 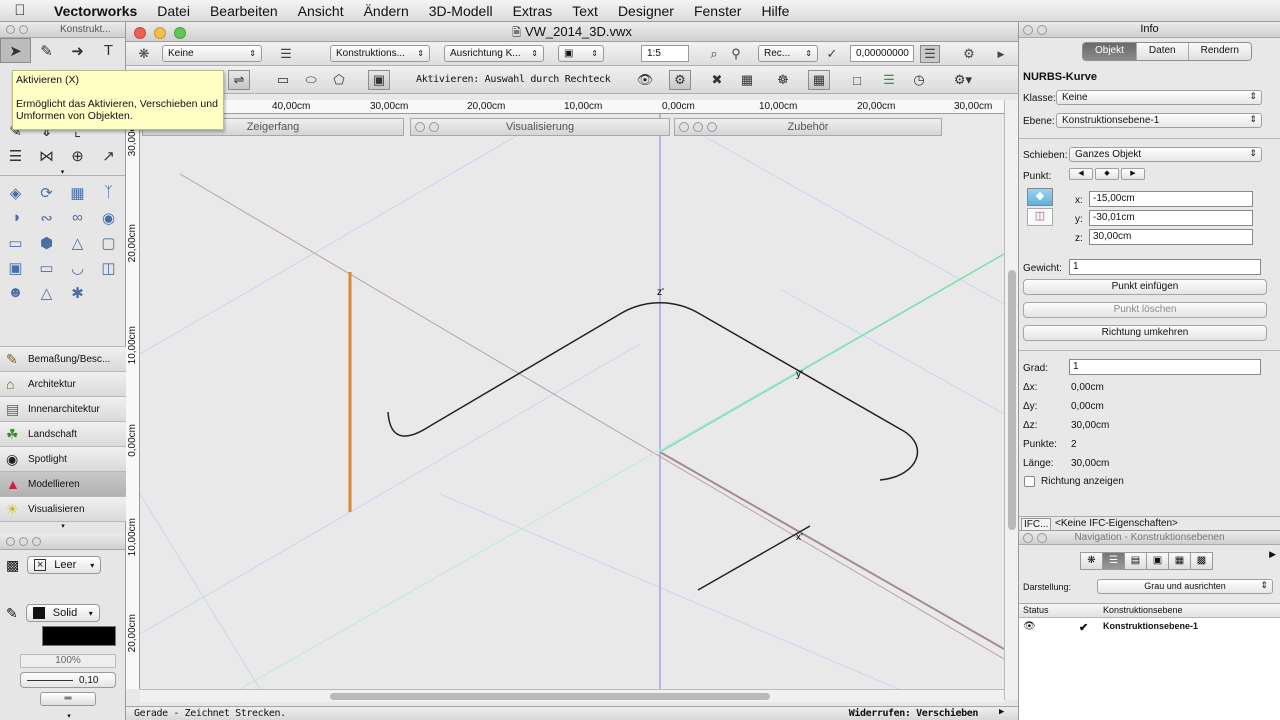 What do you see at coordinates (64, 565) in the screenshot?
I see `fill-popup: × Leer ▾` at bounding box center [64, 565].